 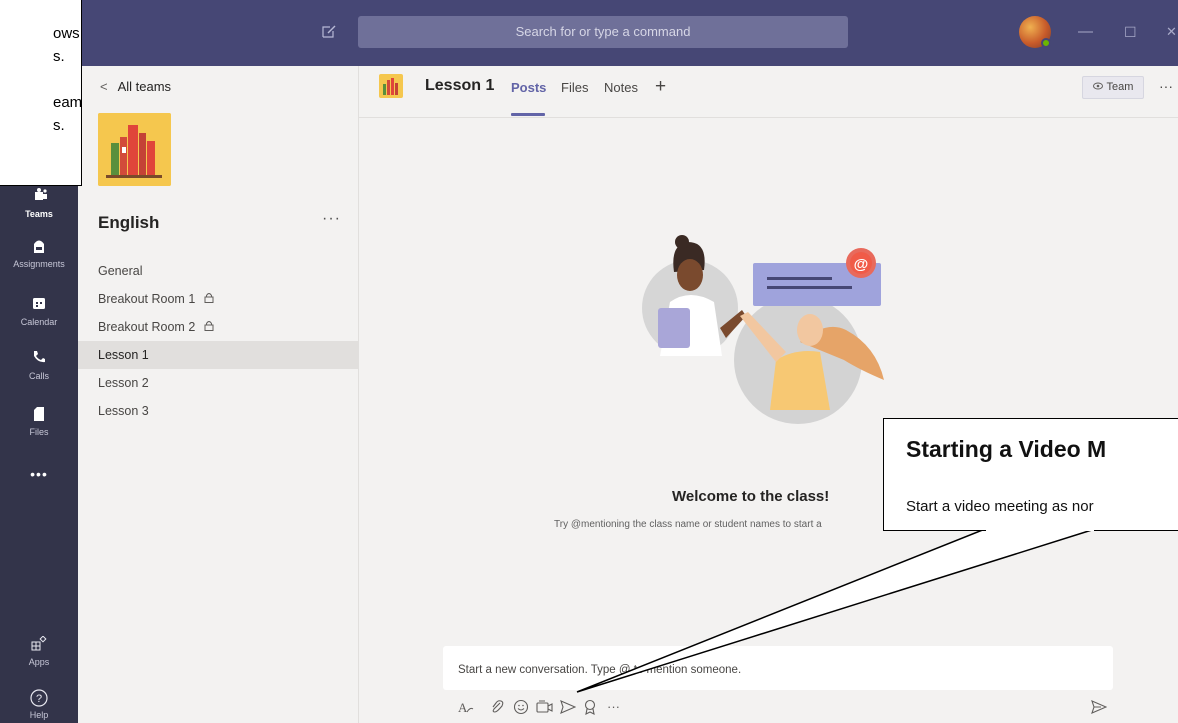 I want to click on annotation-body: Start a video meeting as nor, so click(x=1000, y=506).